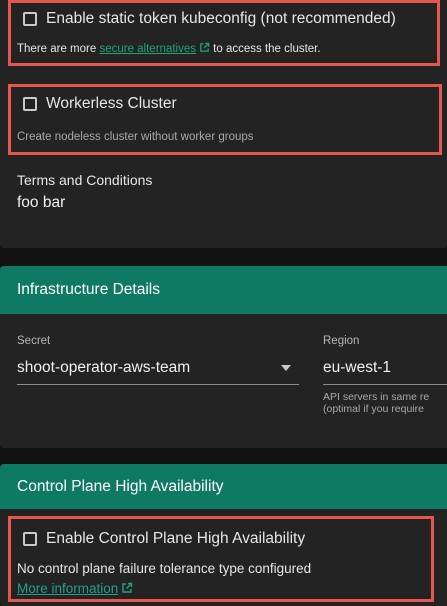  What do you see at coordinates (223, 486) in the screenshot?
I see `control-plane-header: Control Plane High Availability` at bounding box center [223, 486].